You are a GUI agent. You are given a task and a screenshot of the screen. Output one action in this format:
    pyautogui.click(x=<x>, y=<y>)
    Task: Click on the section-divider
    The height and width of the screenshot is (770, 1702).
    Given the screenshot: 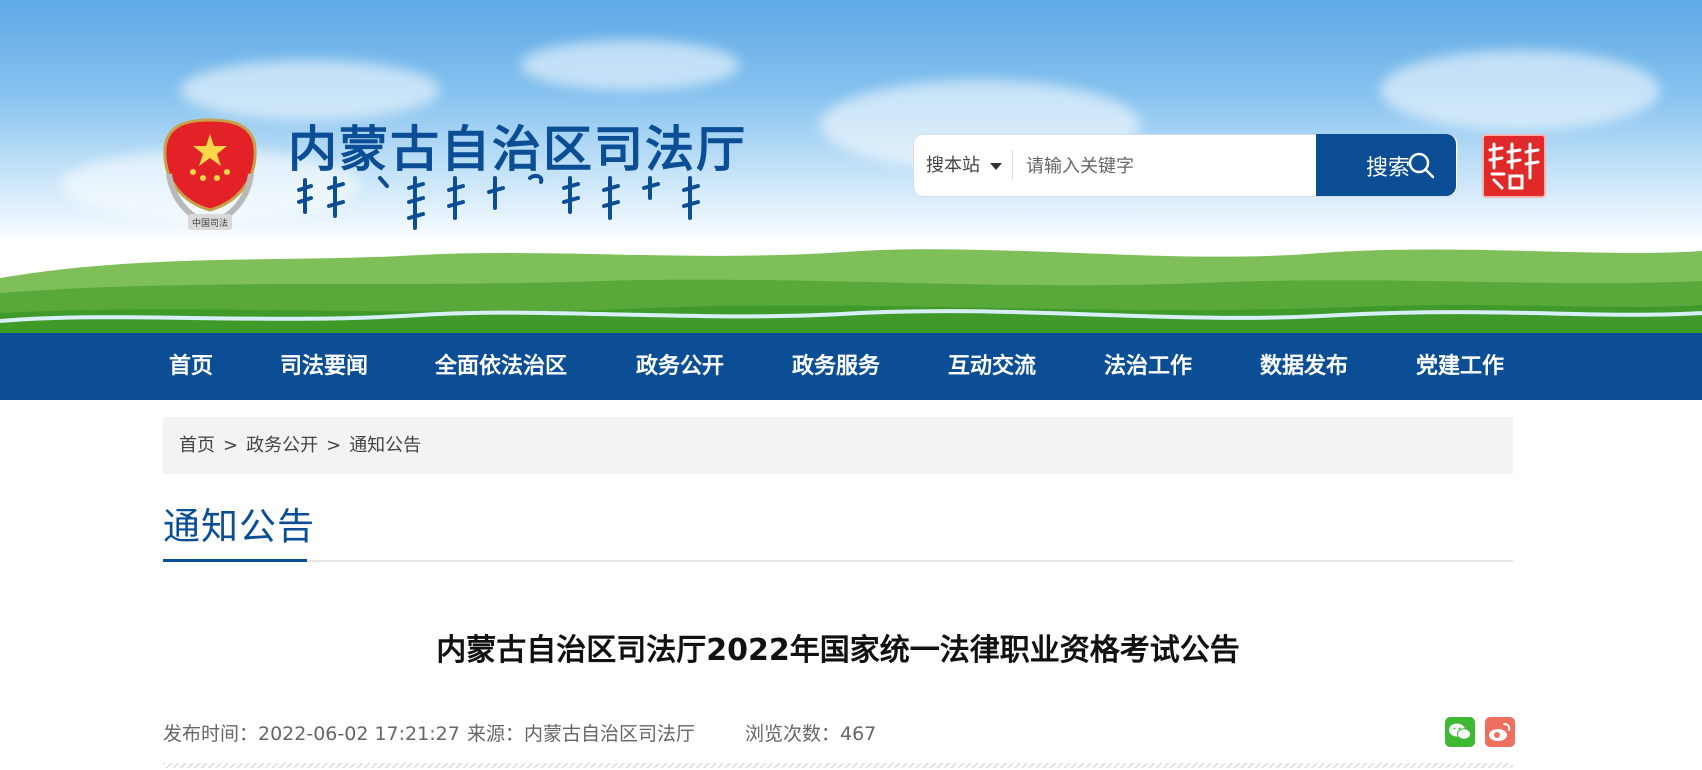 What is the action you would take?
    pyautogui.click(x=838, y=561)
    